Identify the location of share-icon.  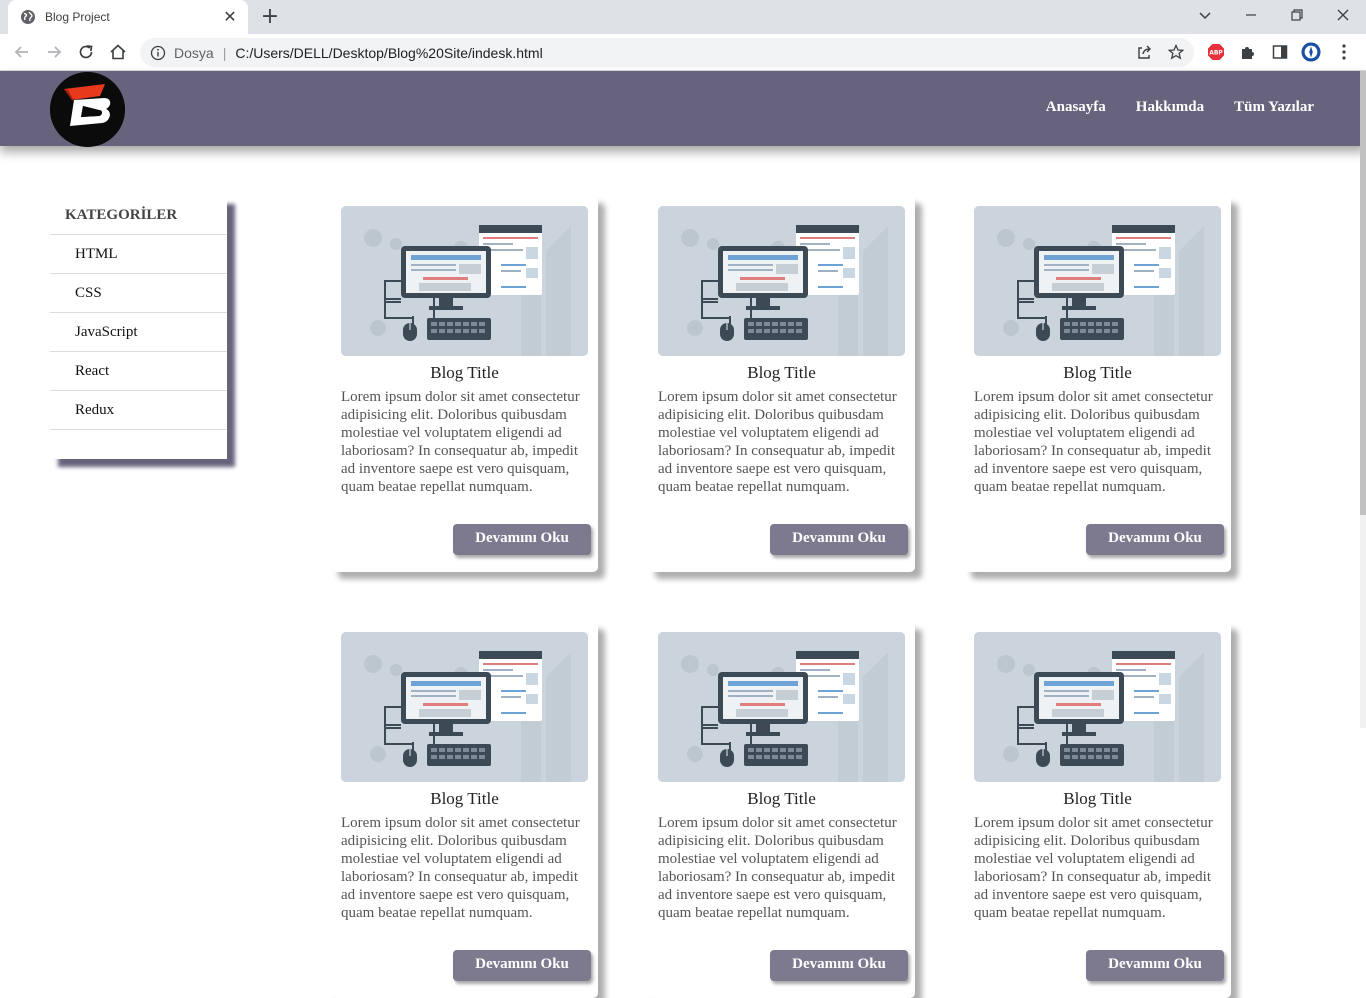
(1144, 52).